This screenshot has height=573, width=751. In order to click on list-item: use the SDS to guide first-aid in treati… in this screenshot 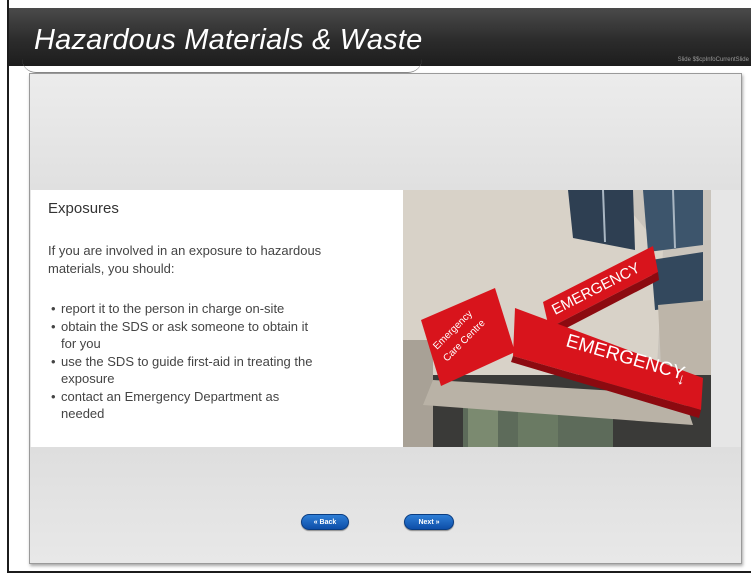, I will do `click(183, 370)`.